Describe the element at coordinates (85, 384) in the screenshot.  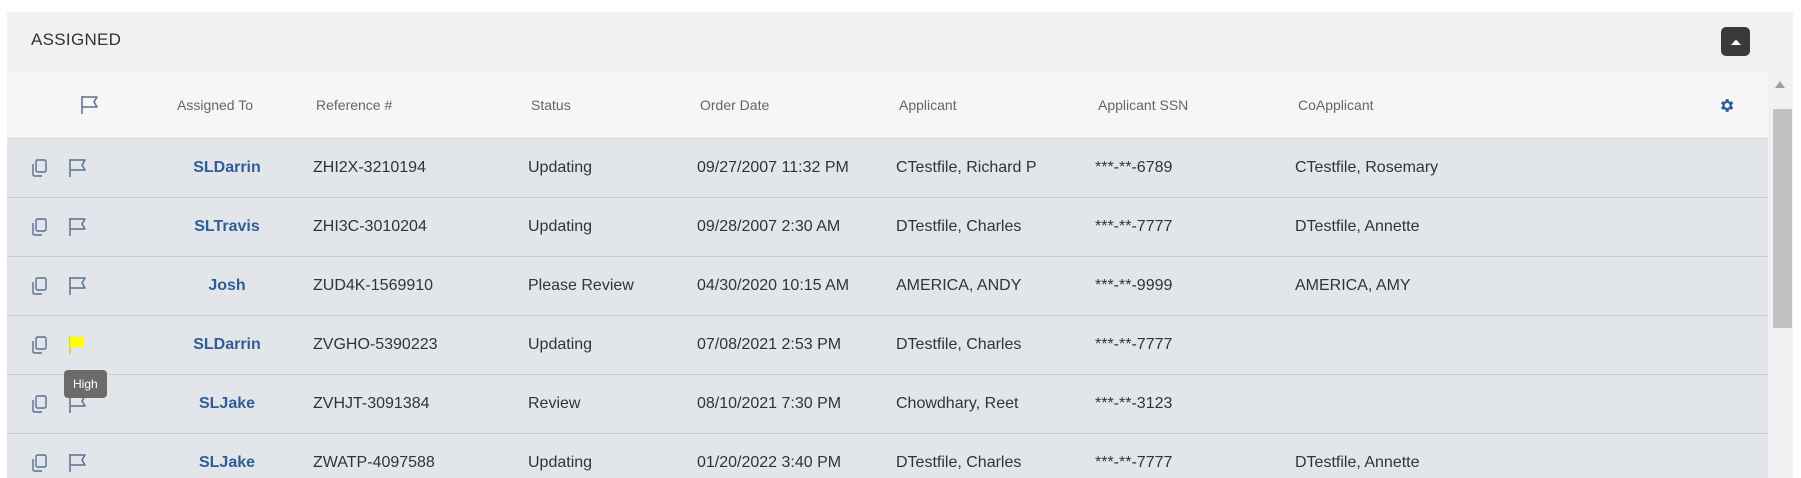
I see `priority-tooltip: High` at that location.